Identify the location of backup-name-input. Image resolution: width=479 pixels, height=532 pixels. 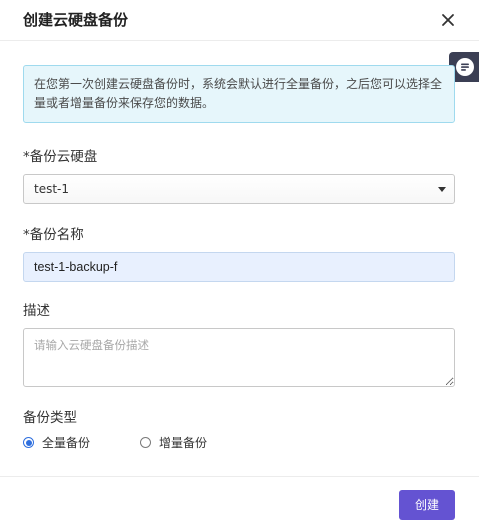
(239, 267).